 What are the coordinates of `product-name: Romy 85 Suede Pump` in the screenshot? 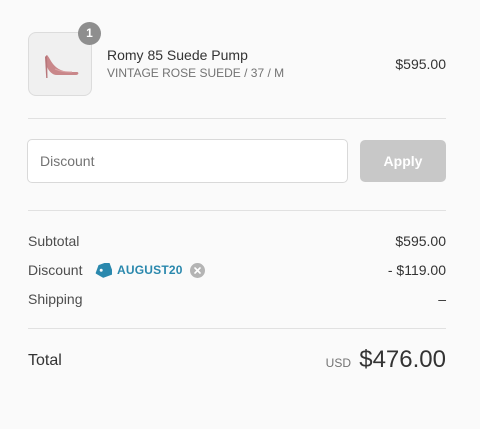 It's located at (177, 55).